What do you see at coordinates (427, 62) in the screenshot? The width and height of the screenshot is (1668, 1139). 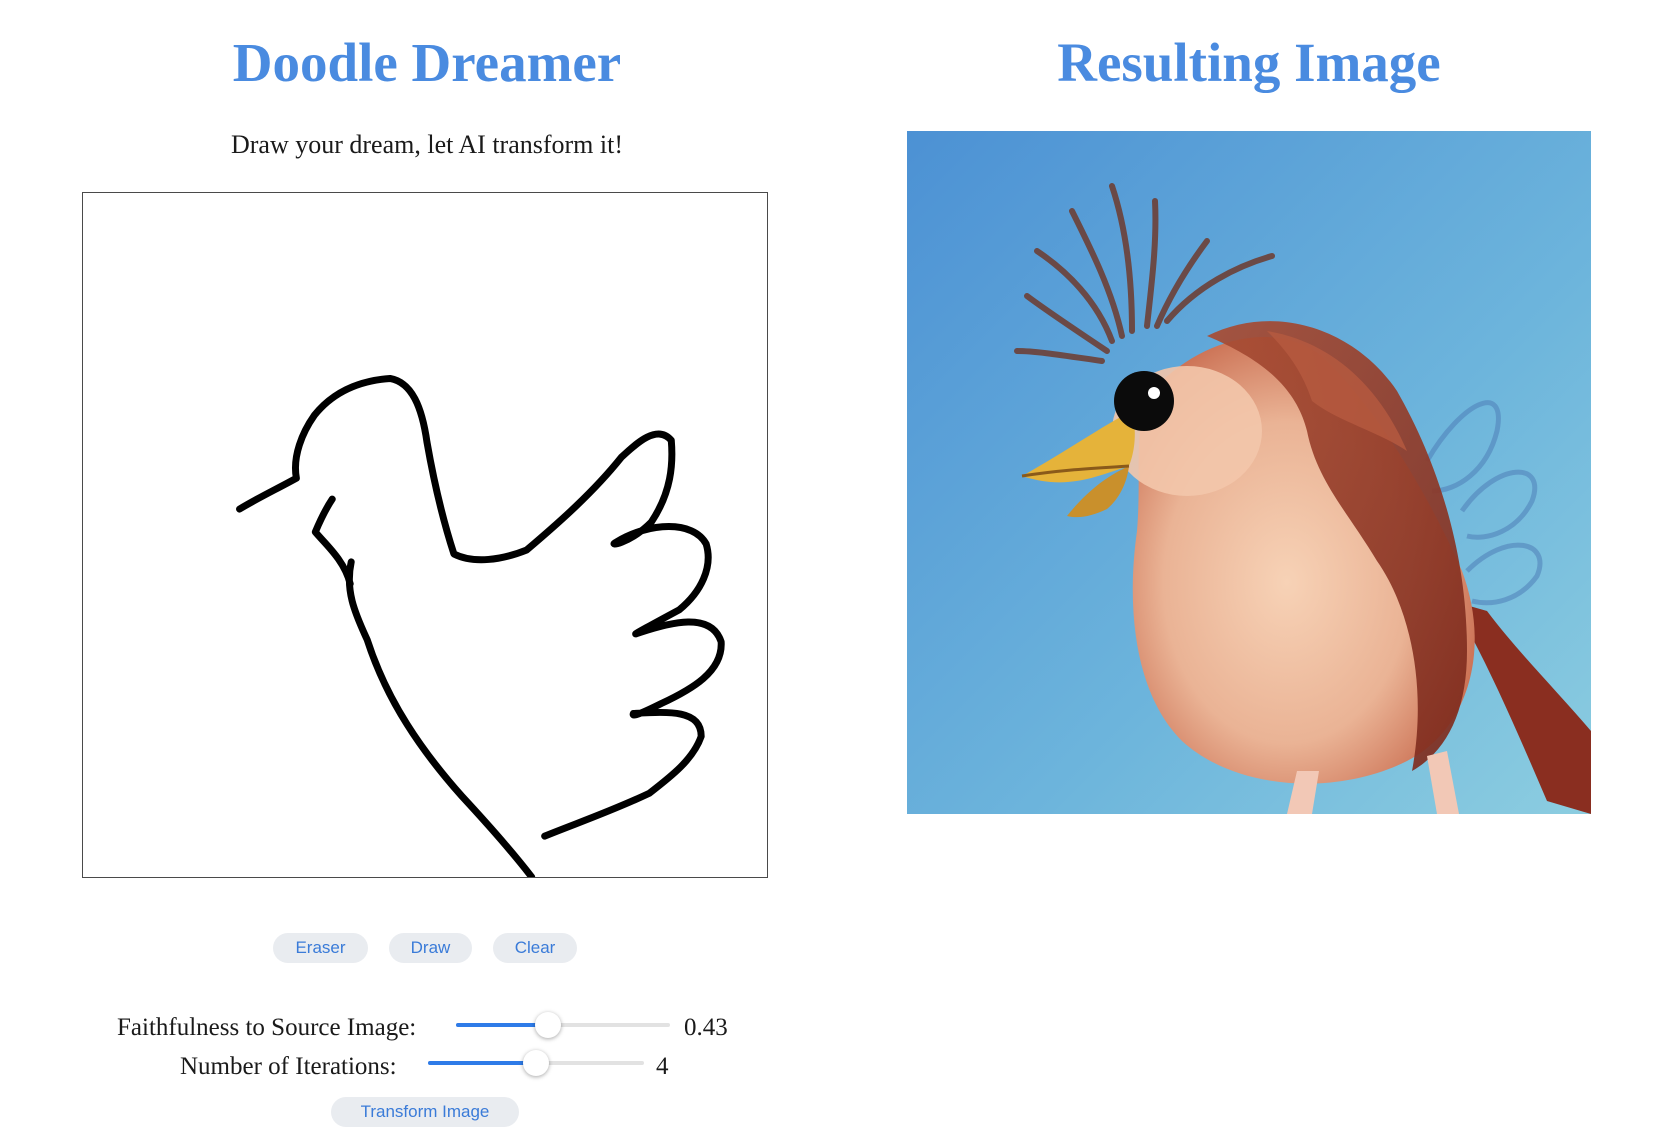 I see `doodle-dreamer-title: Doodle Dreamer` at bounding box center [427, 62].